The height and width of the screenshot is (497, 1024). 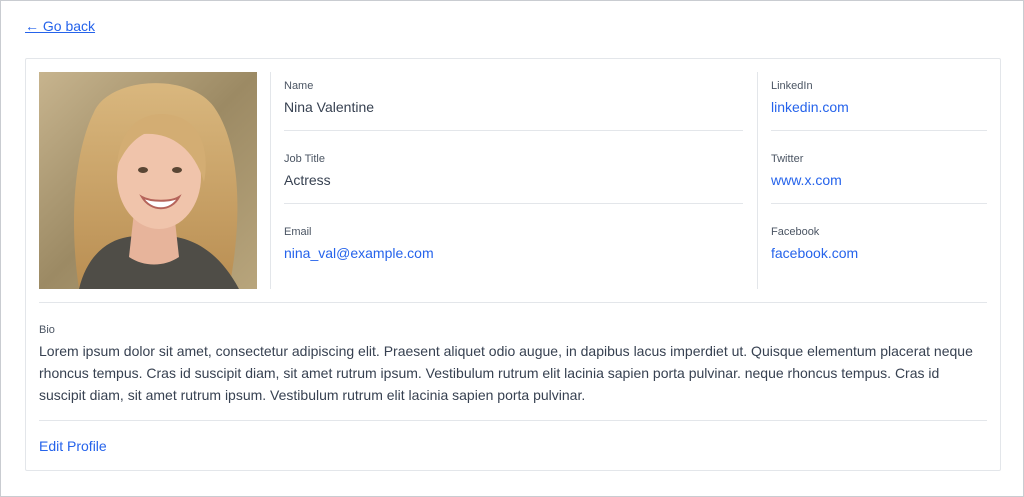 I want to click on name-label: Name, so click(x=299, y=86).